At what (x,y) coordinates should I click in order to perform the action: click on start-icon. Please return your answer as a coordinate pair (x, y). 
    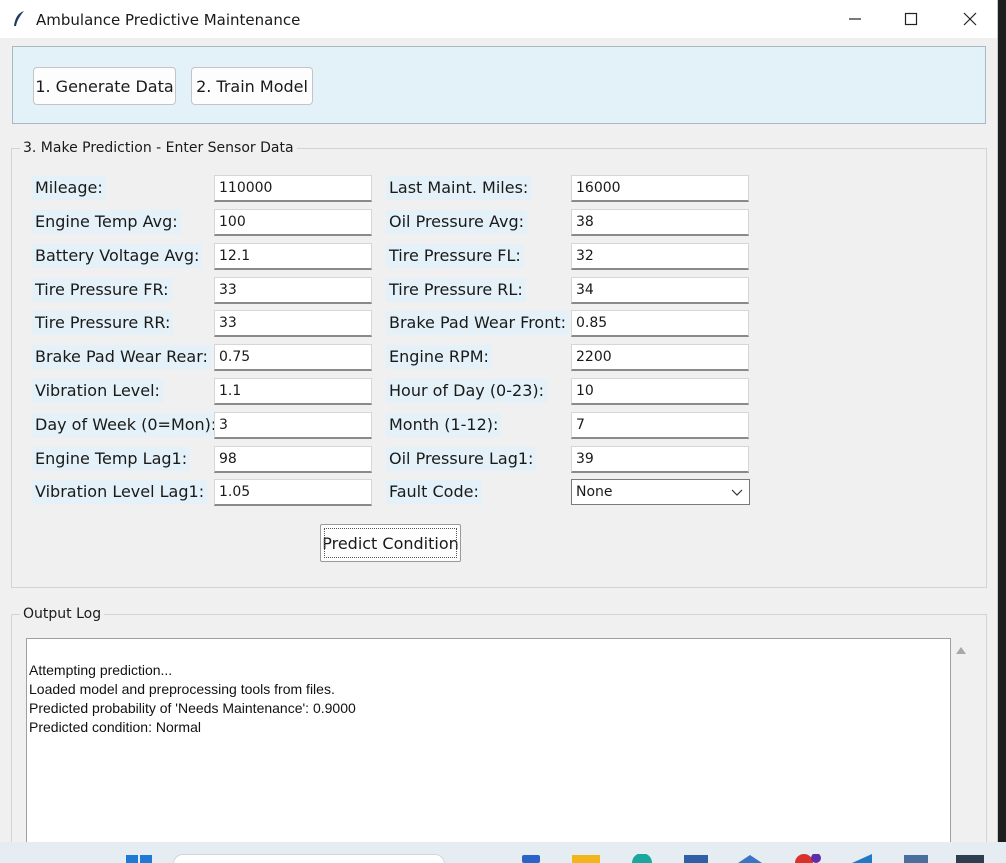
    Looking at the image, I should click on (139, 858).